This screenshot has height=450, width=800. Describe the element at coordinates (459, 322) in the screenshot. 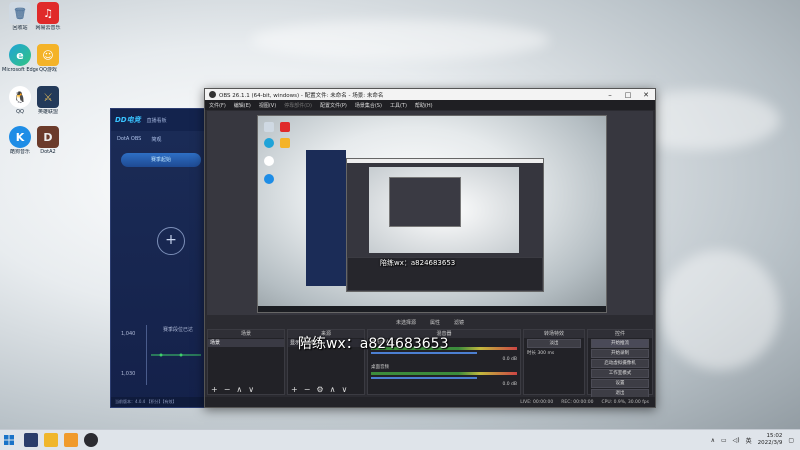

I see `filters-button: 滤镜` at that location.